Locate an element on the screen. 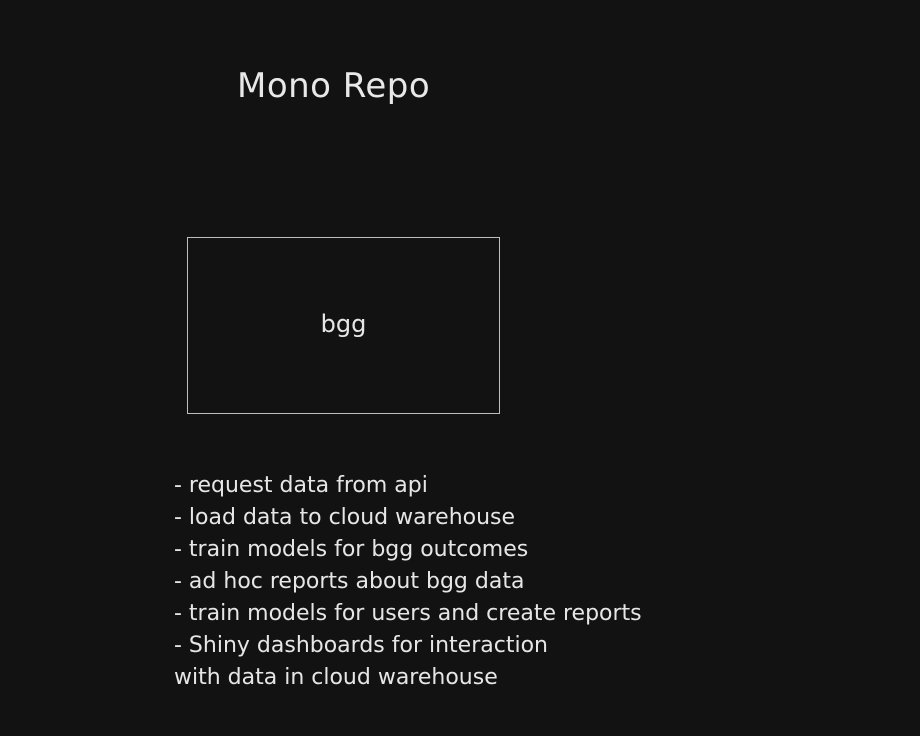 The width and height of the screenshot is (920, 736). note-line: - request data from api is located at coordinates (301, 485).